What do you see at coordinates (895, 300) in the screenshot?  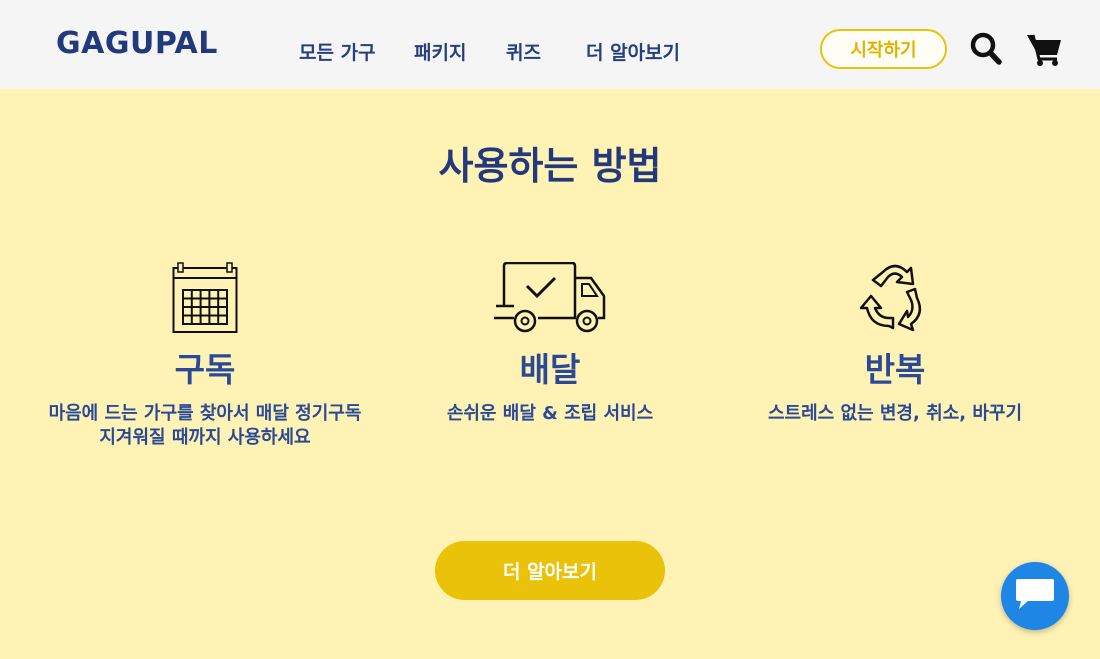 I see `recycle-icon` at bounding box center [895, 300].